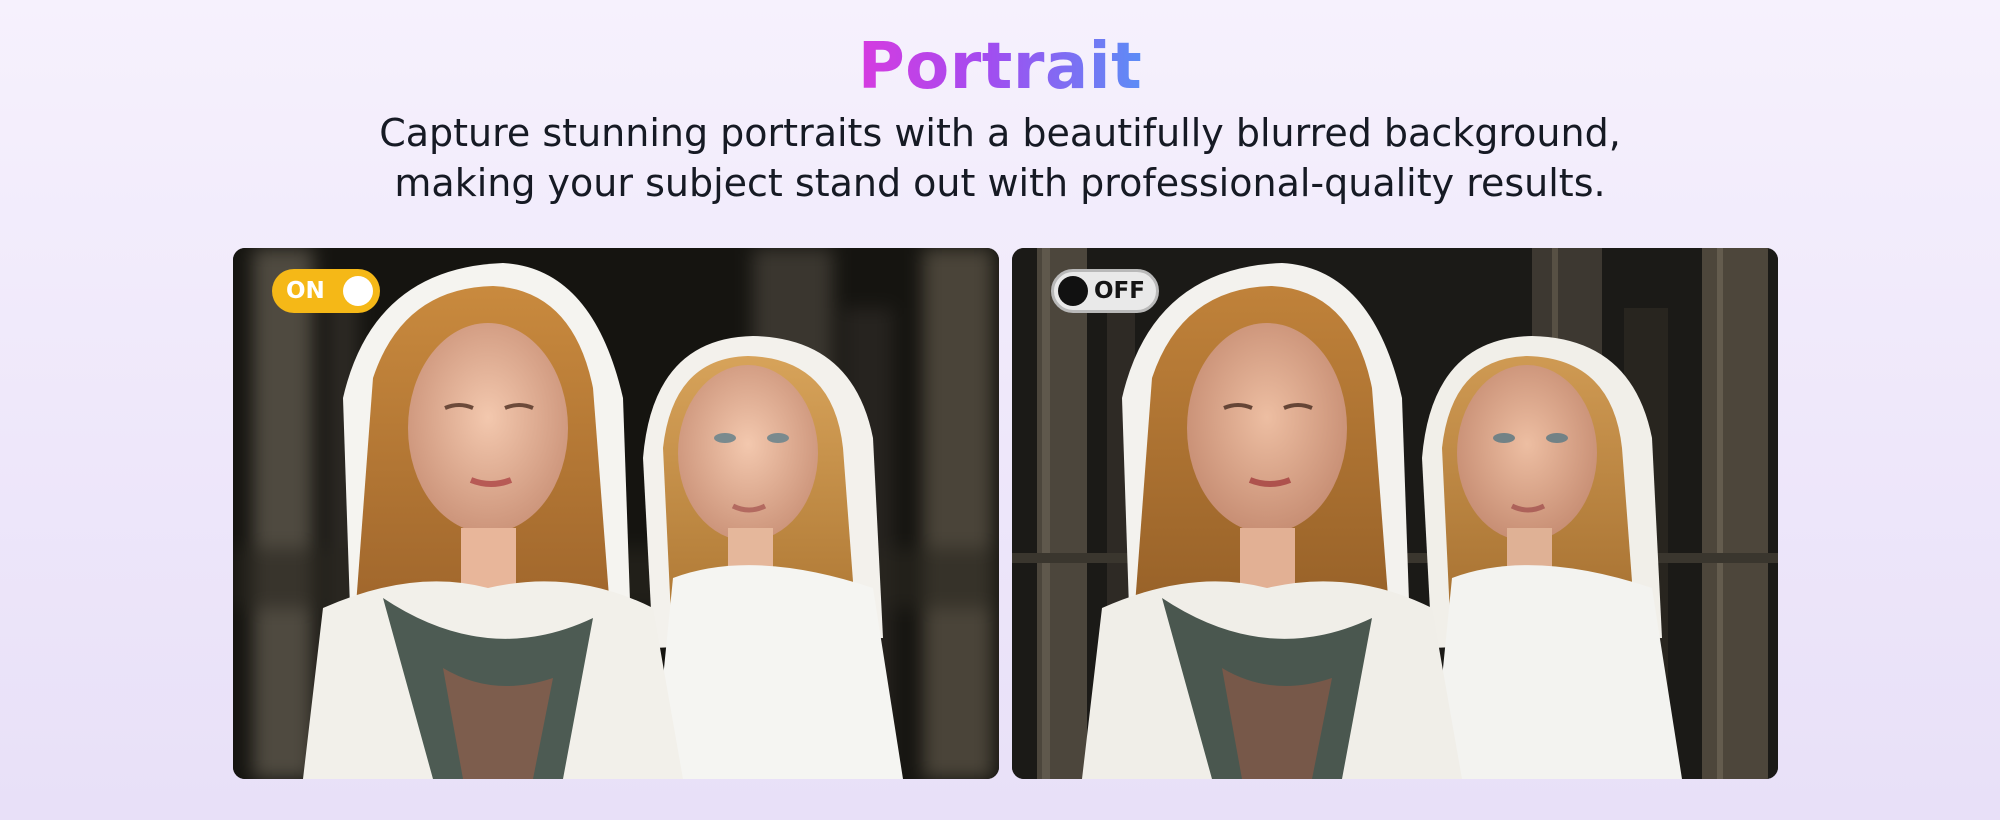  I want to click on page-title: Portrait, so click(1000, 67).